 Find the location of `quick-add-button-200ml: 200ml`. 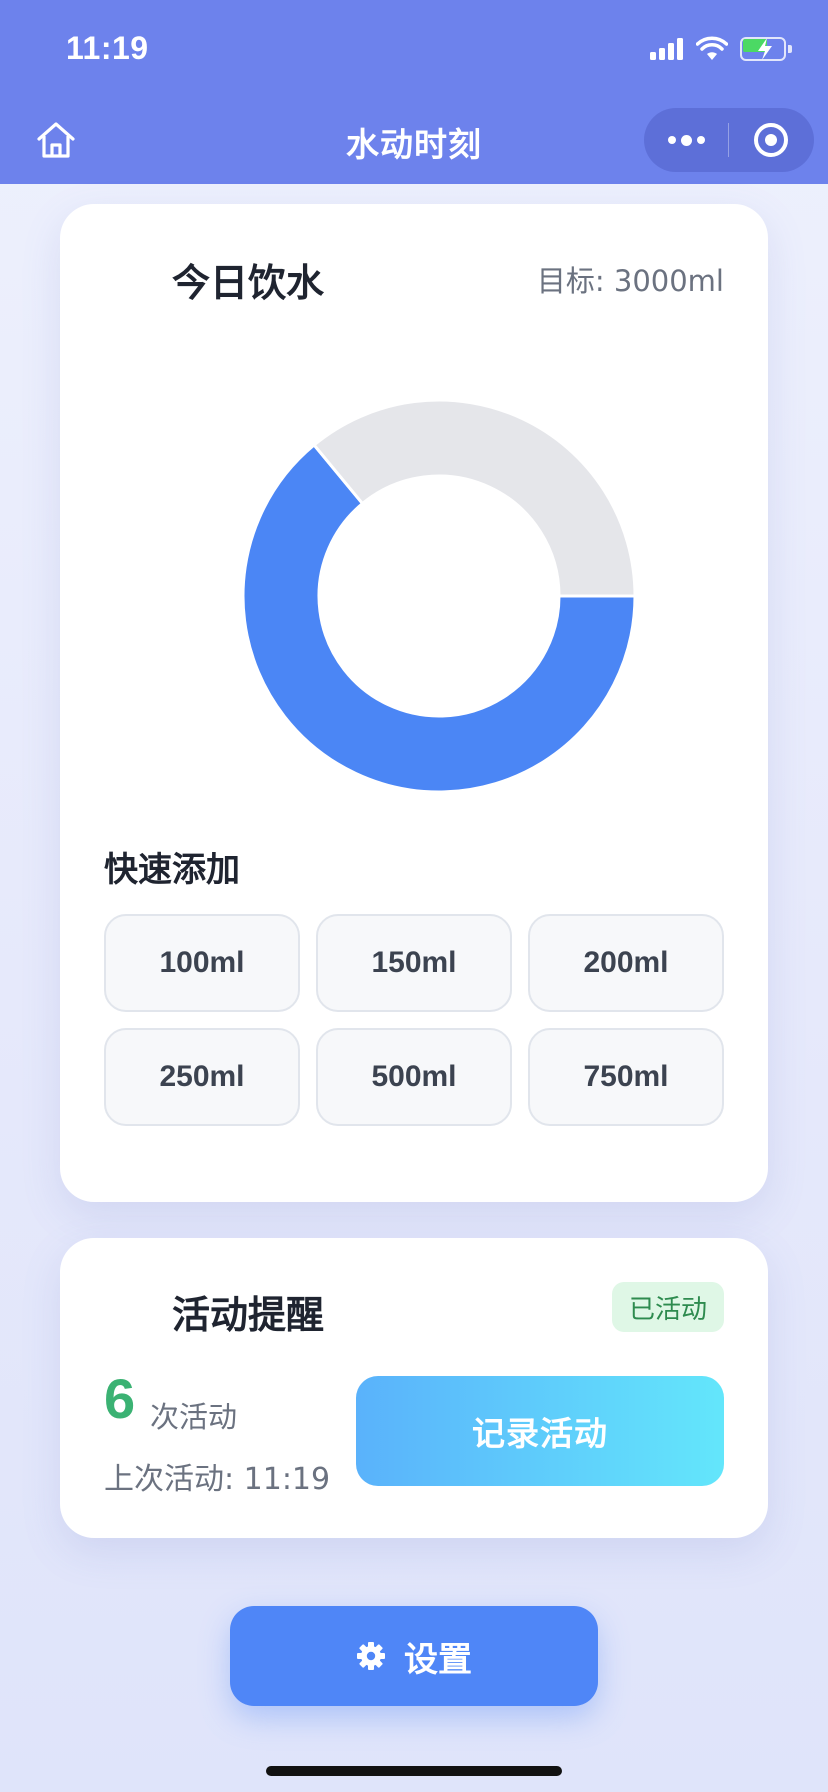

quick-add-button-200ml: 200ml is located at coordinates (626, 963).